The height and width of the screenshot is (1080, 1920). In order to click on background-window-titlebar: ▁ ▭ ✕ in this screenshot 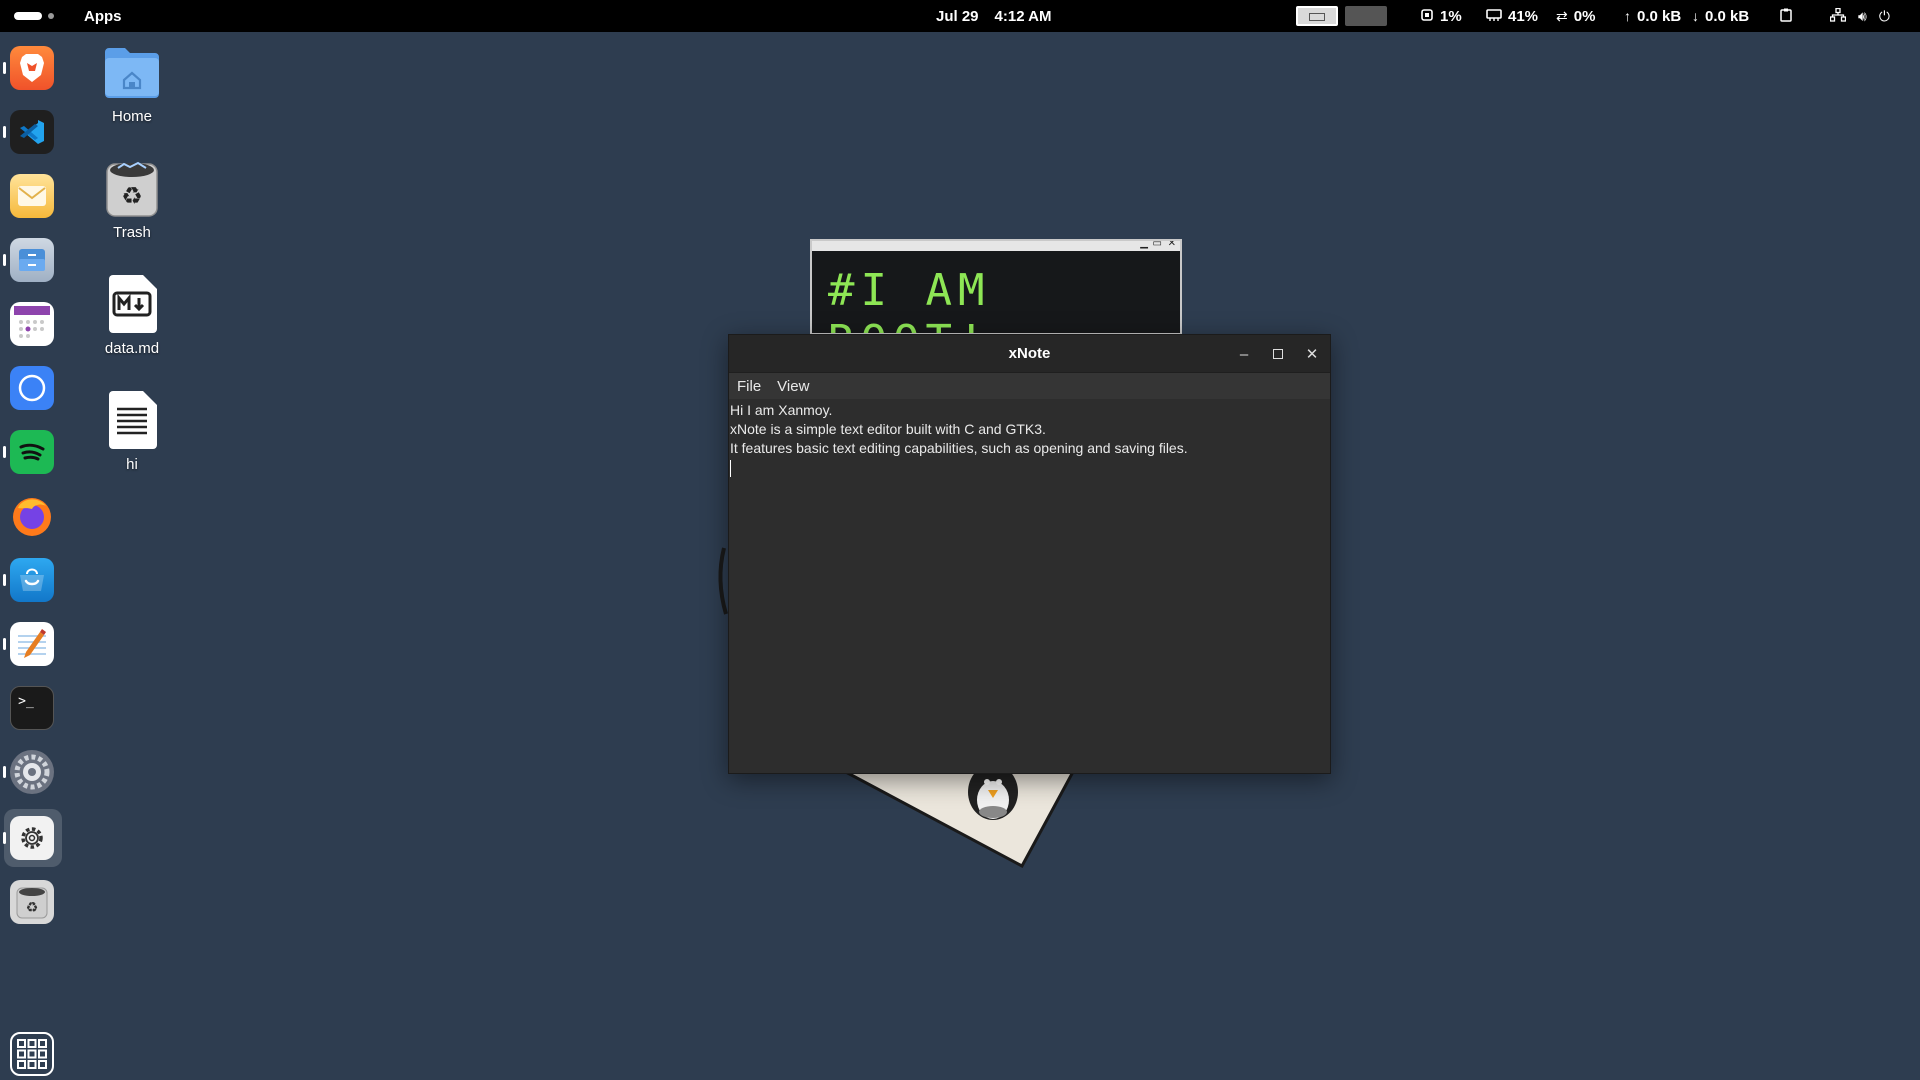, I will do `click(996, 246)`.